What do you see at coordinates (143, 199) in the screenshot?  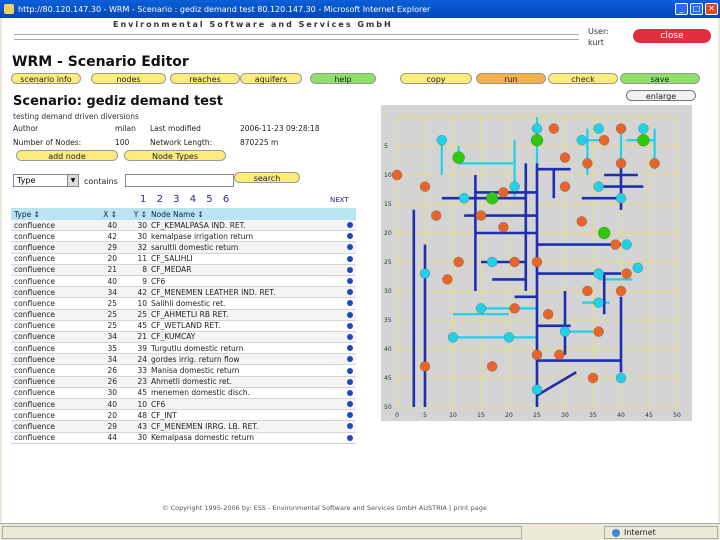 I see `page-link-1: 1` at bounding box center [143, 199].